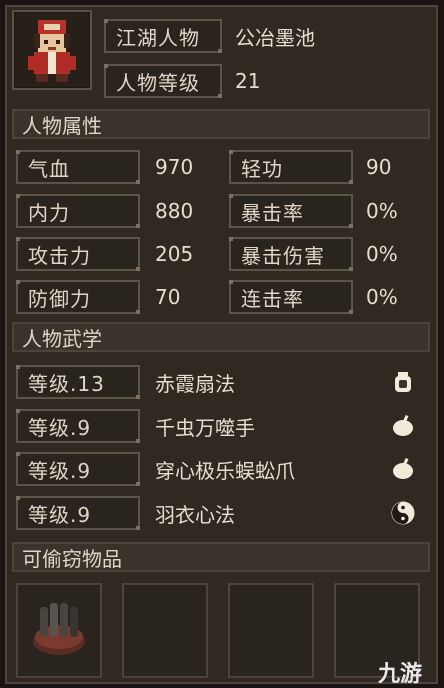 The width and height of the screenshot is (444, 688). I want to click on attr-value-agility: 90, so click(379, 167).